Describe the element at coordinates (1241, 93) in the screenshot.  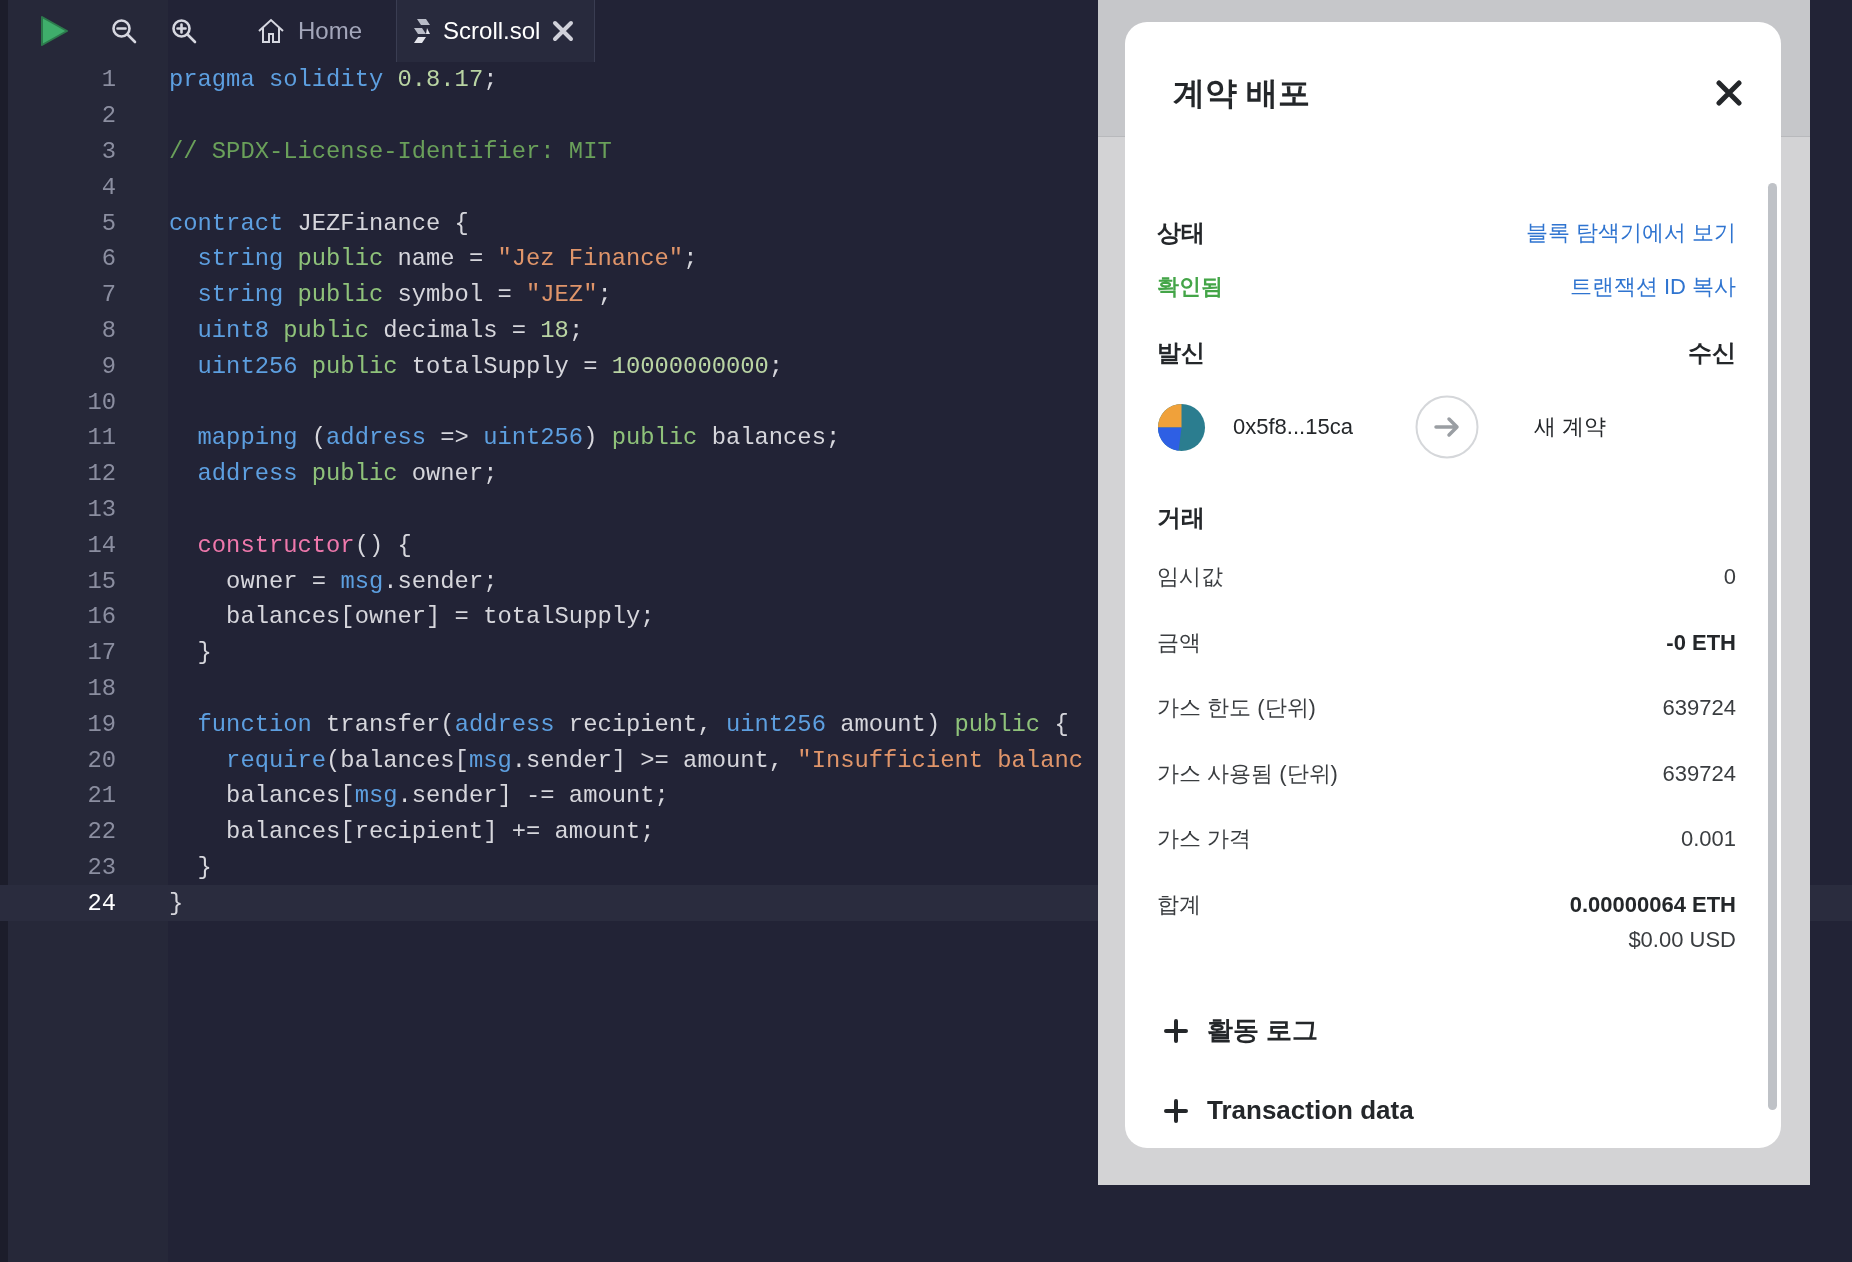
I see `dialog-title: 계약 배포` at that location.